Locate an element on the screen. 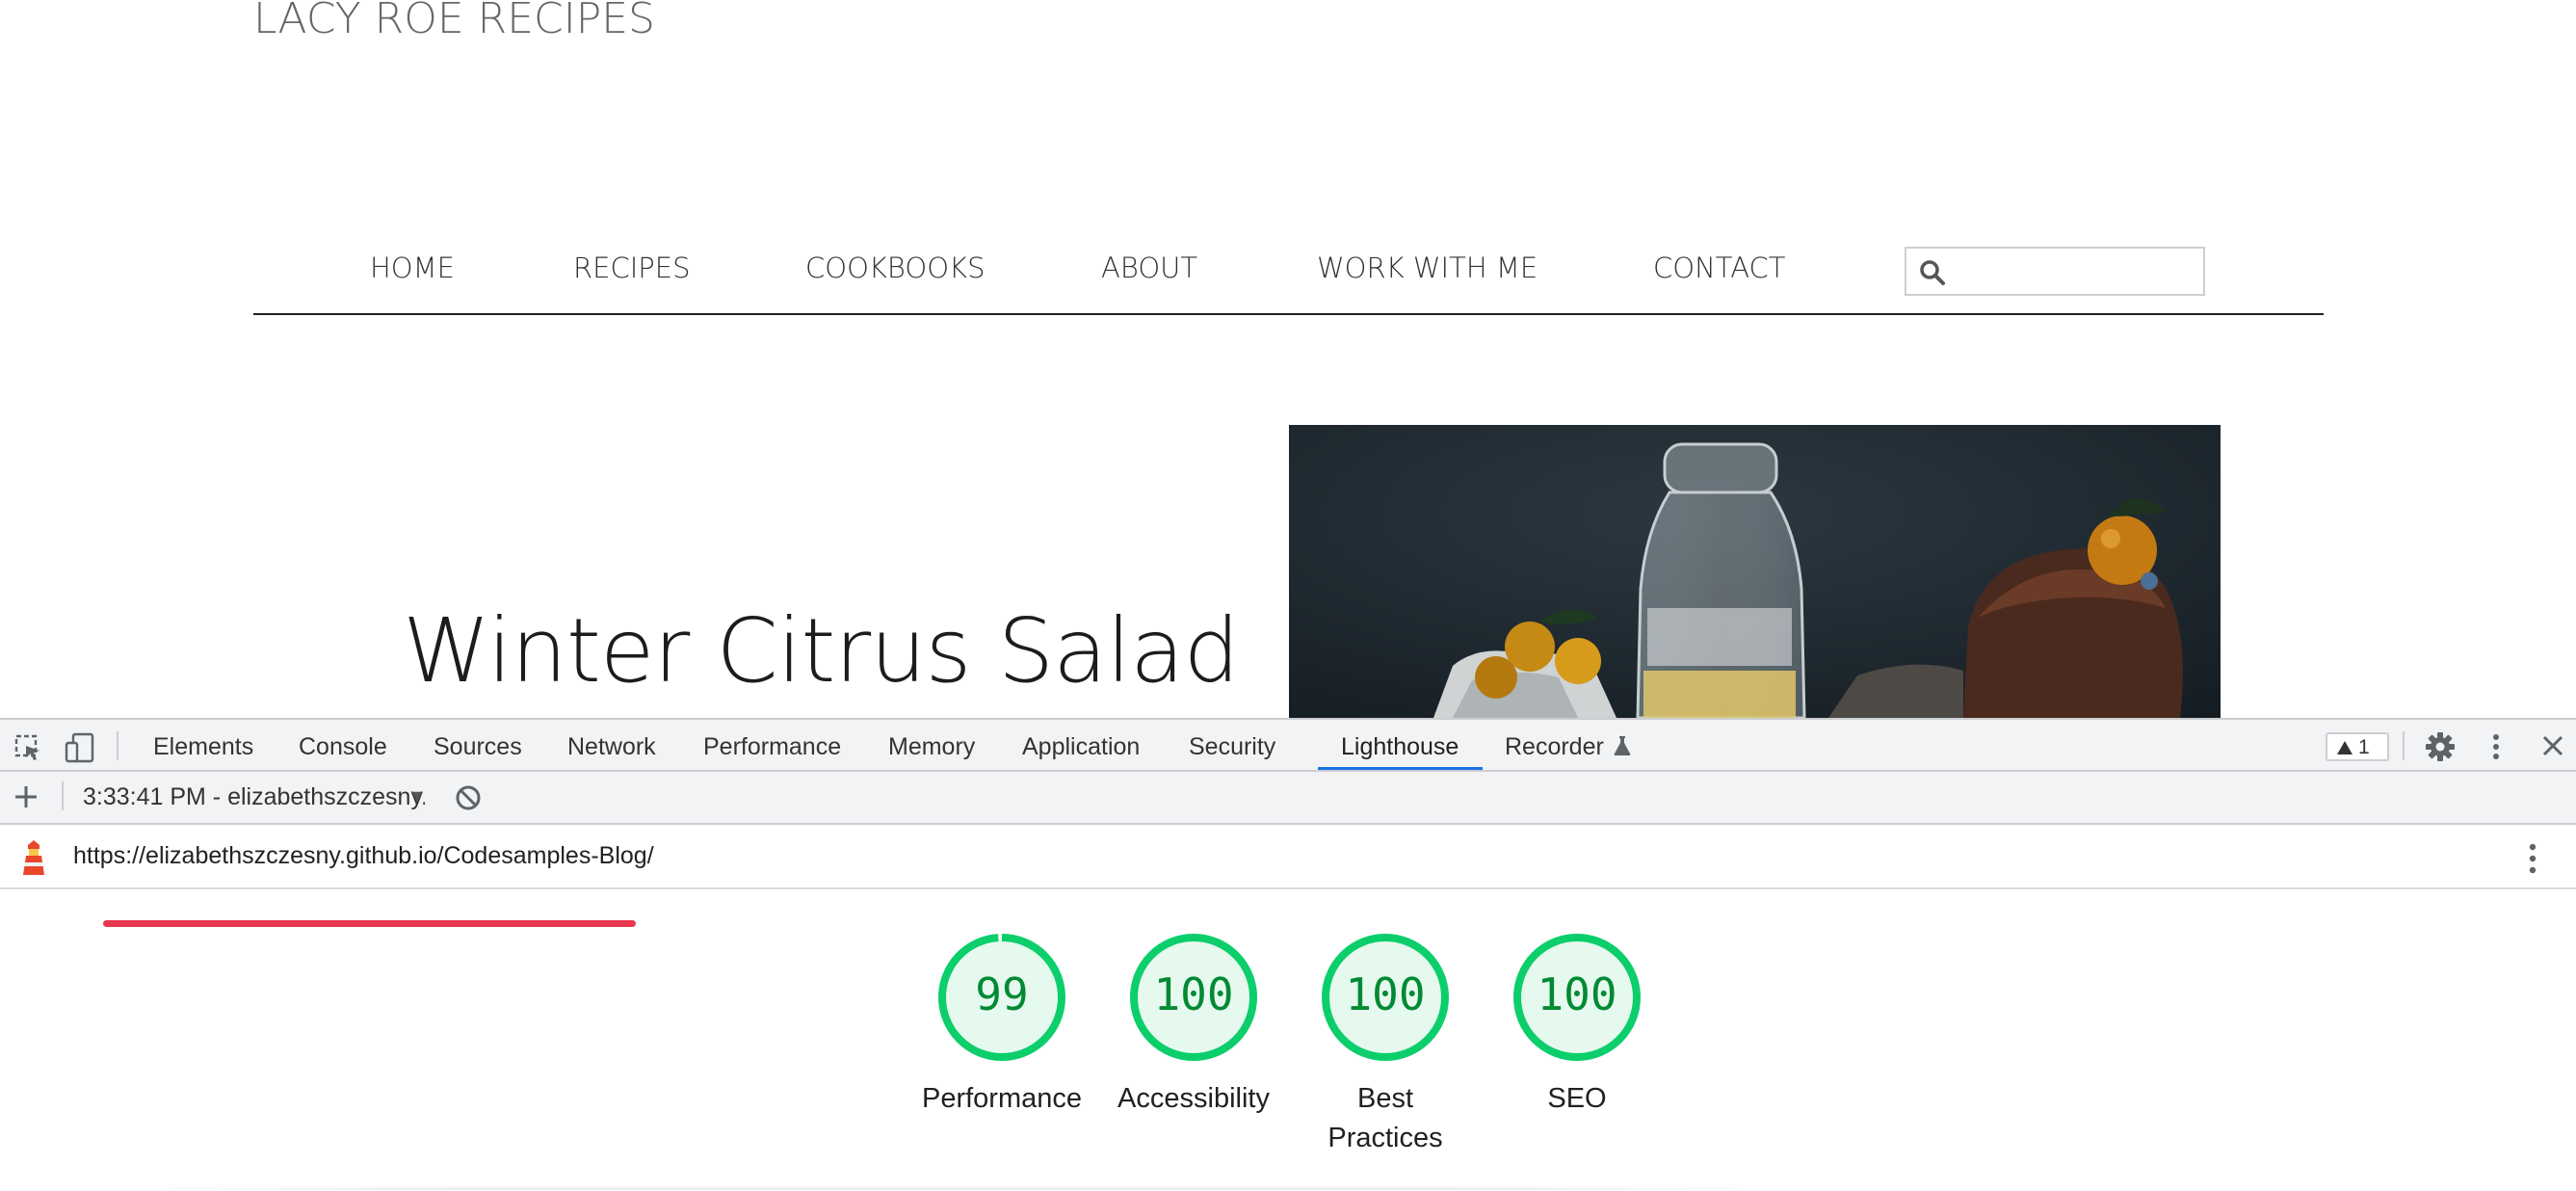 The width and height of the screenshot is (2576, 1191). warning-icon is located at coordinates (2345, 747).